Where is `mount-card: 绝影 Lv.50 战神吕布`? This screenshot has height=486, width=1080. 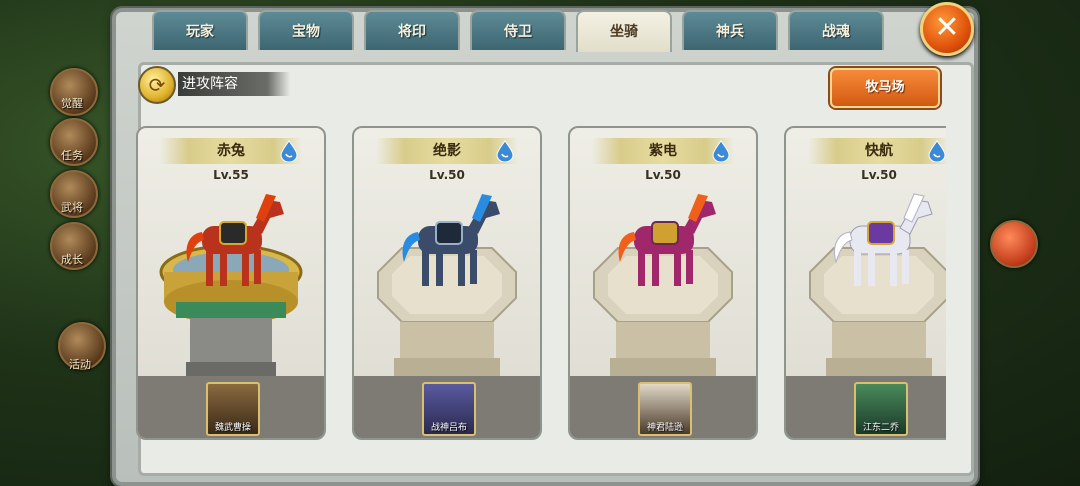
mount-card: 绝影 Lv.50 战神吕布 is located at coordinates (447, 283).